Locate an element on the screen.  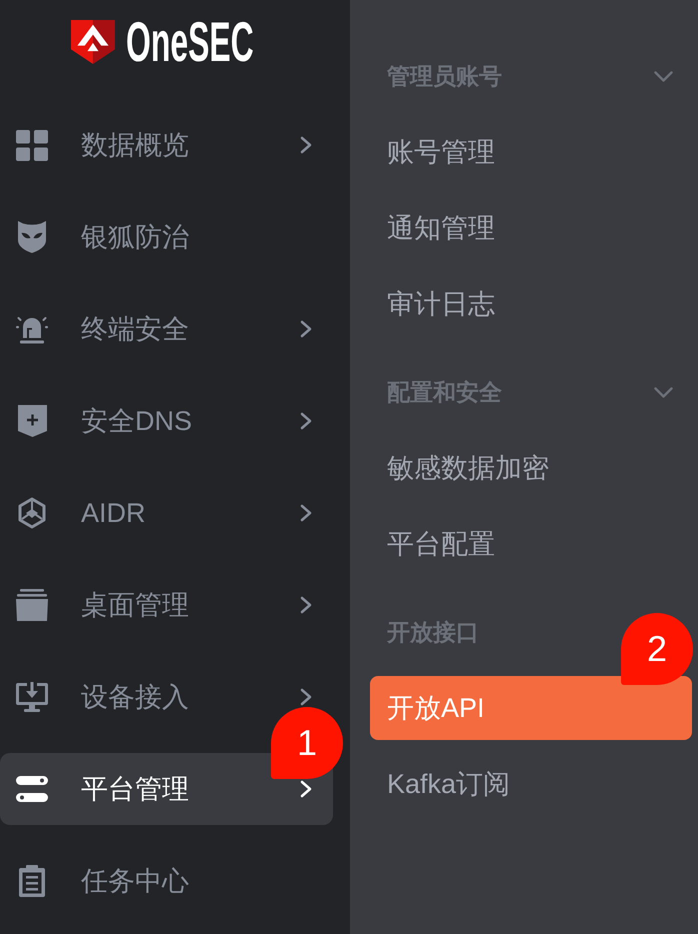
number-callout: 2 is located at coordinates (657, 649).